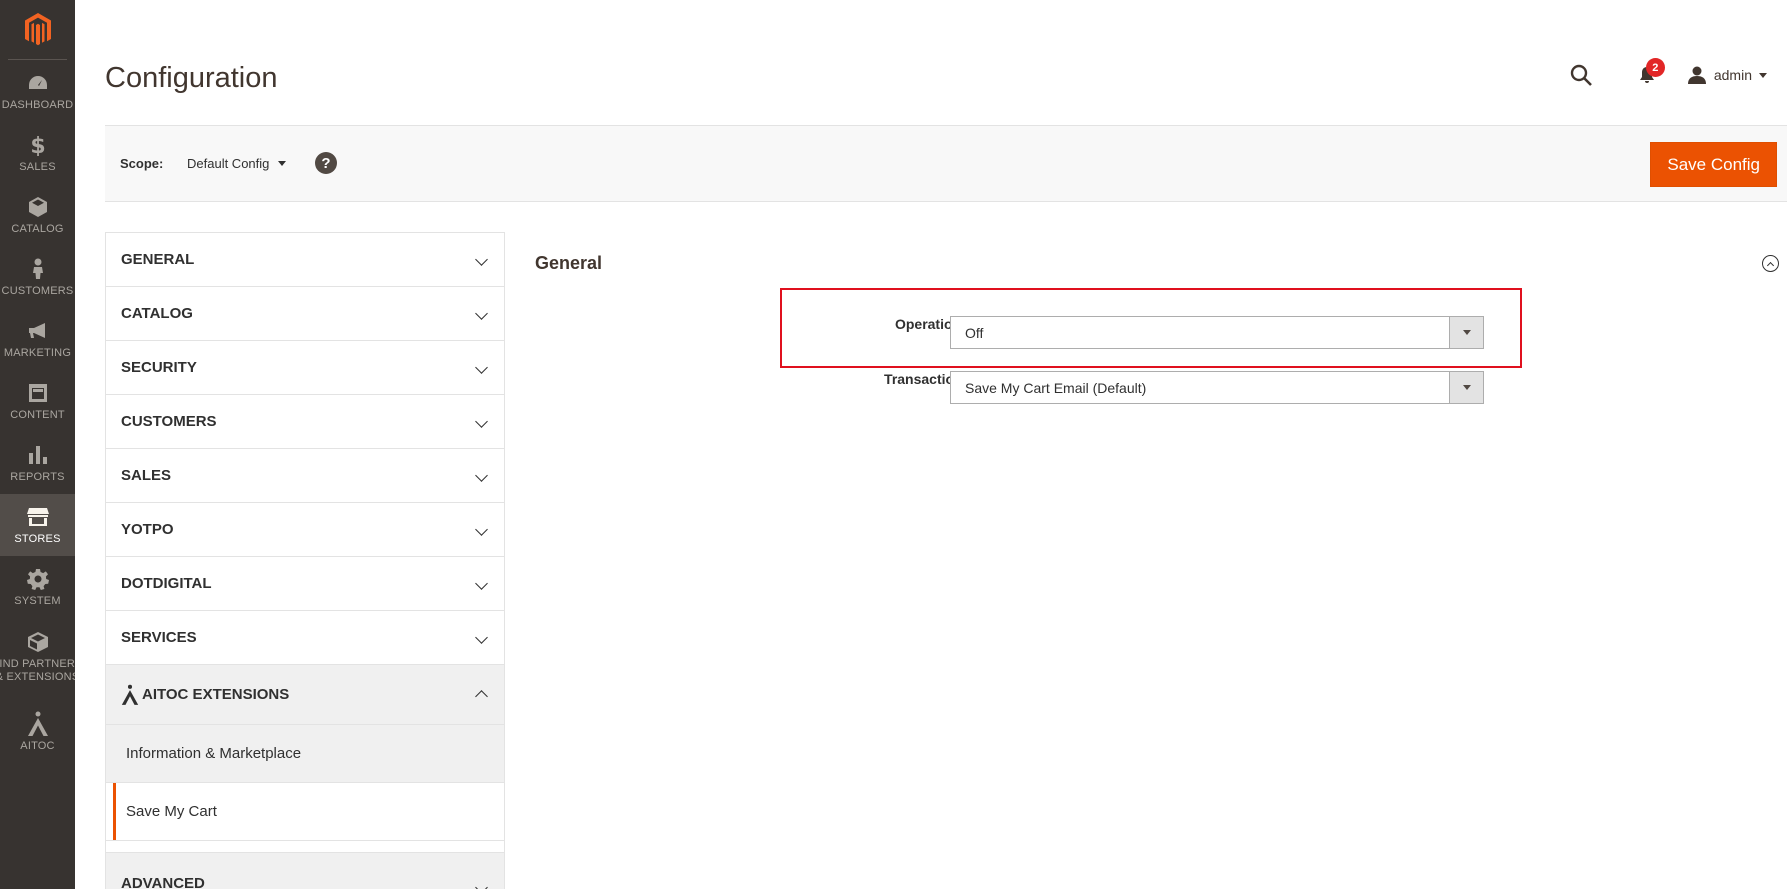  What do you see at coordinates (38, 269) in the screenshot?
I see `person-icon` at bounding box center [38, 269].